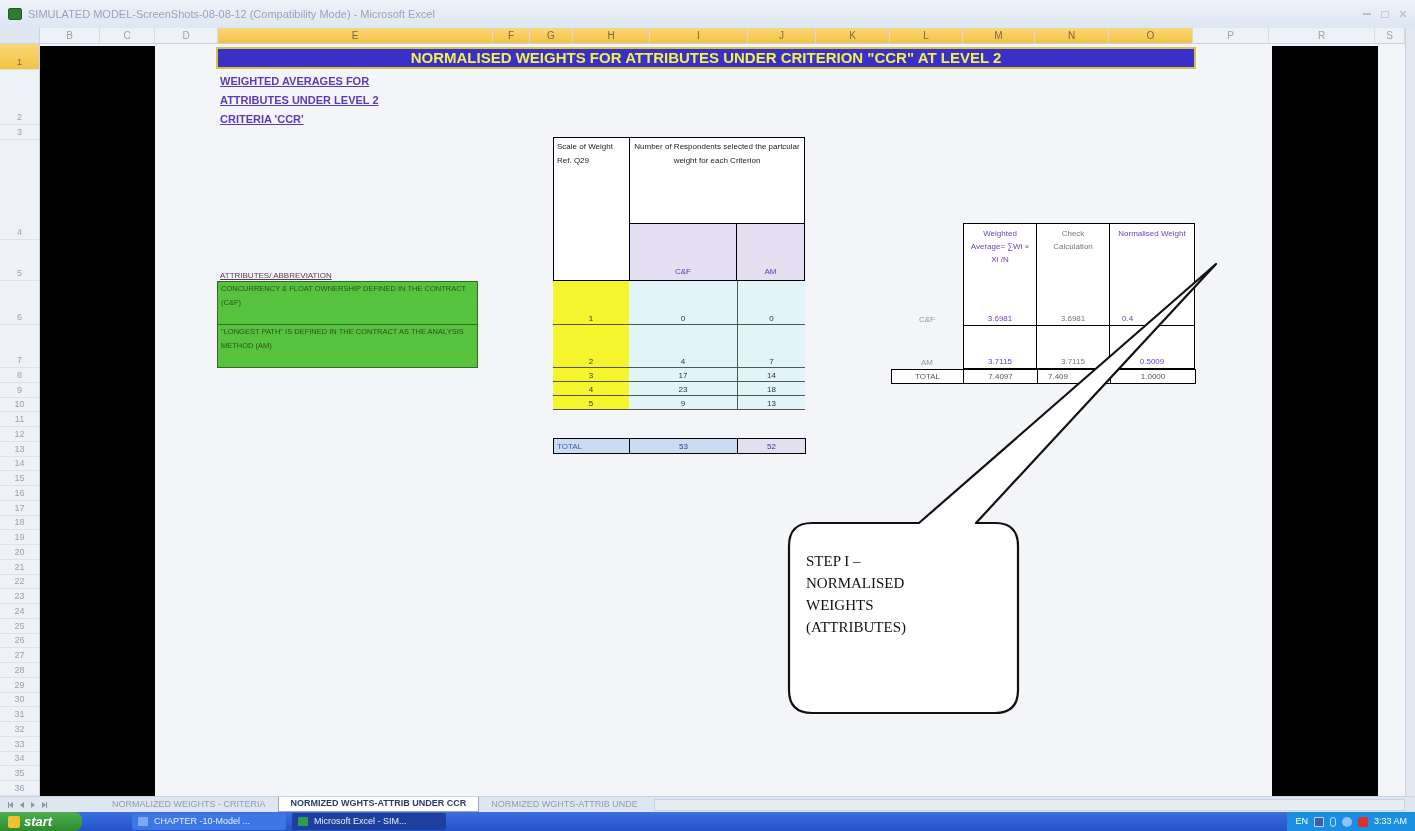 This screenshot has height=831, width=1415. I want to click on scale-cell: 4, so click(591, 389).